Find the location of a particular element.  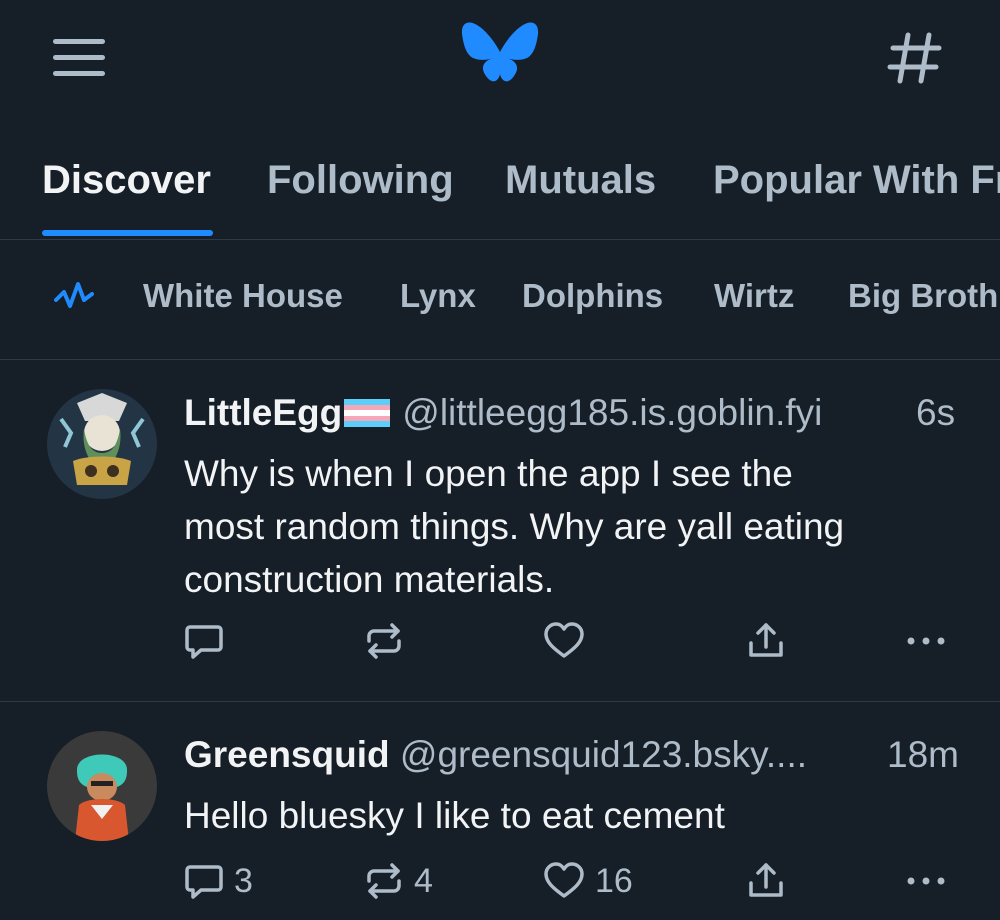

trending-topic: Dolphins is located at coordinates (592, 296).